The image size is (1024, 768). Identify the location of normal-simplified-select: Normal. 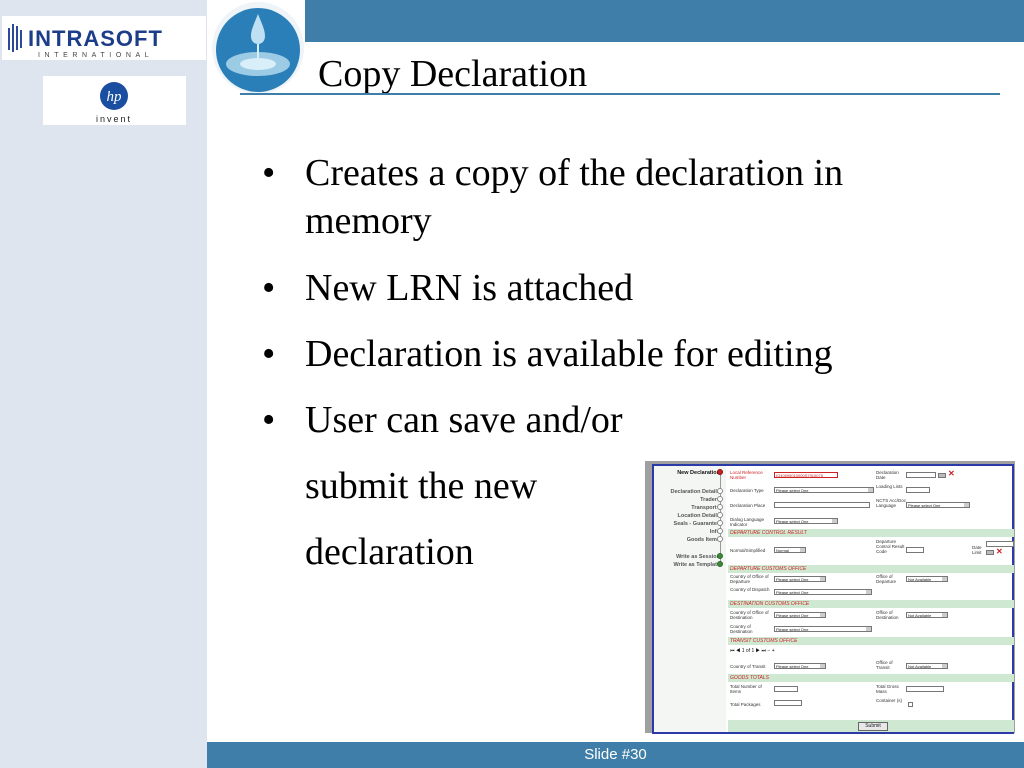
(790, 550).